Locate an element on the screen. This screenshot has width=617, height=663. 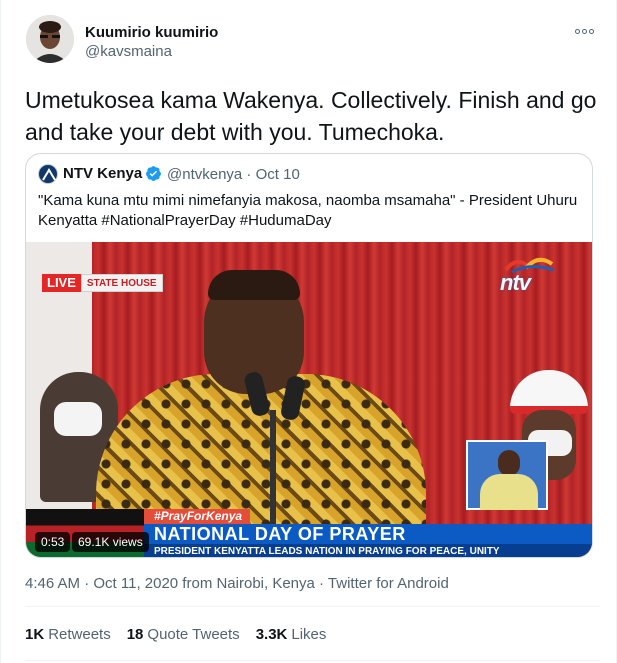
quote-tweets-stat: 18 Quote Tweets is located at coordinates (183, 634).